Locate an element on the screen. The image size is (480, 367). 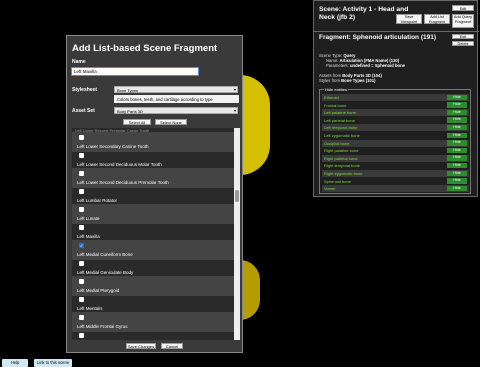
assetset-select-value: Body Parts 3D is located at coordinates (130, 111).